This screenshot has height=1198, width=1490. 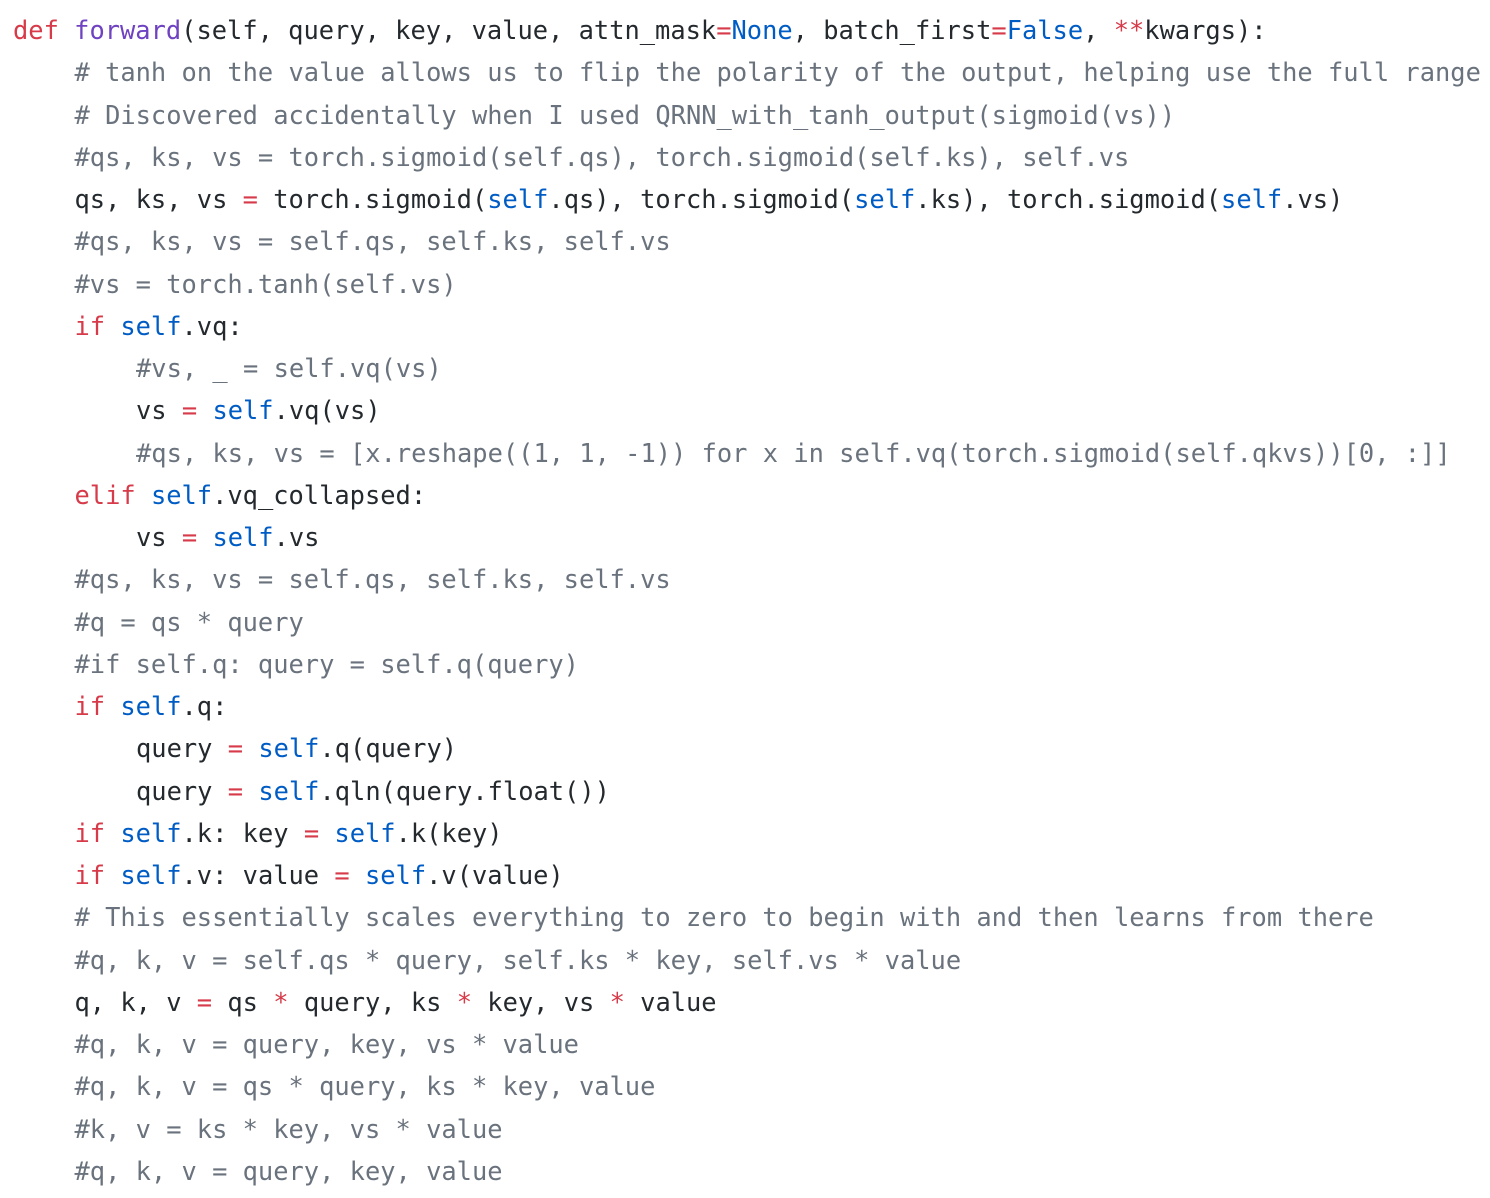 I want to click on code-token: None, so click(x=762, y=30).